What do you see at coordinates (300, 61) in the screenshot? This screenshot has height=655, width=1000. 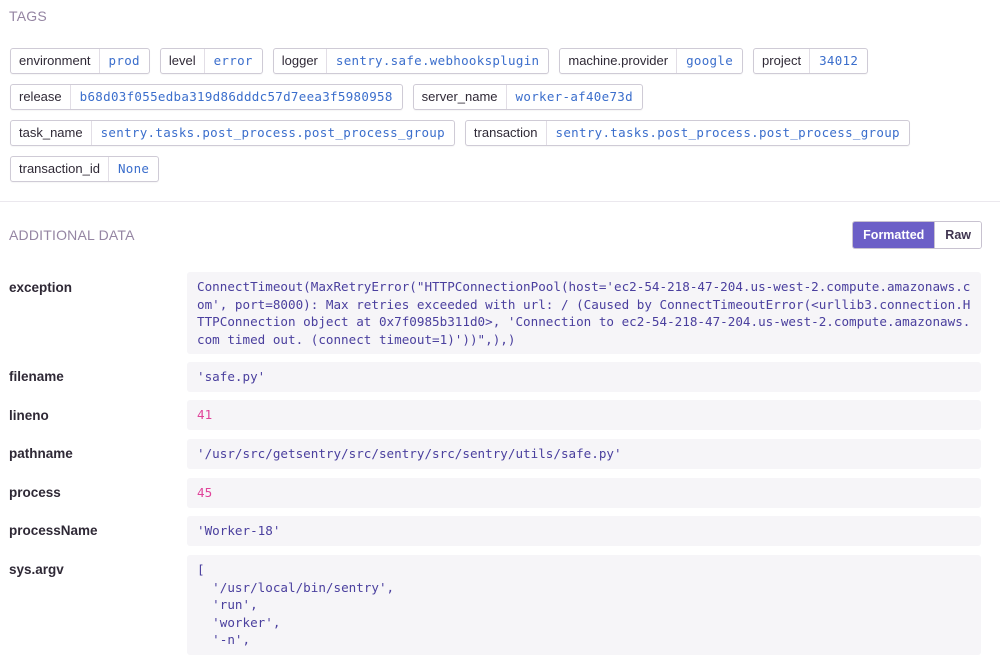 I see `tag-key: logger` at bounding box center [300, 61].